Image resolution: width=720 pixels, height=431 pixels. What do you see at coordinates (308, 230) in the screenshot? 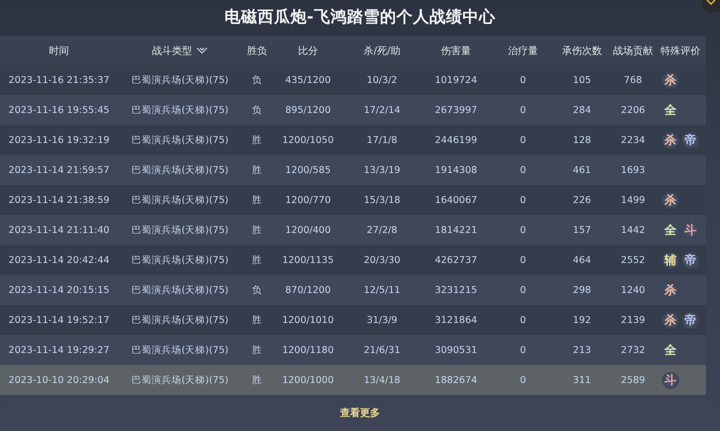
I see `table-cell-text: 1200/400` at bounding box center [308, 230].